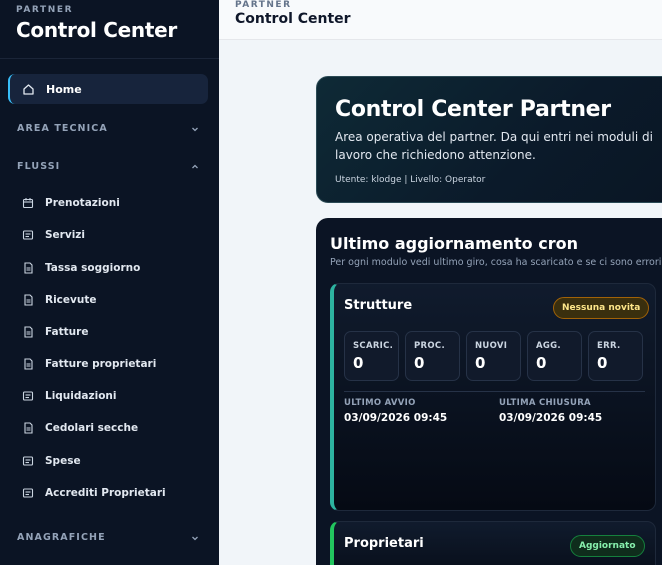 The height and width of the screenshot is (565, 662). What do you see at coordinates (548, 346) in the screenshot?
I see `stat-label: AGG.` at bounding box center [548, 346].